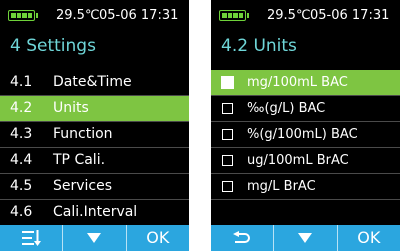  Describe the element at coordinates (21, 212) in the screenshot. I see `menu-item-number: 4.6` at that location.